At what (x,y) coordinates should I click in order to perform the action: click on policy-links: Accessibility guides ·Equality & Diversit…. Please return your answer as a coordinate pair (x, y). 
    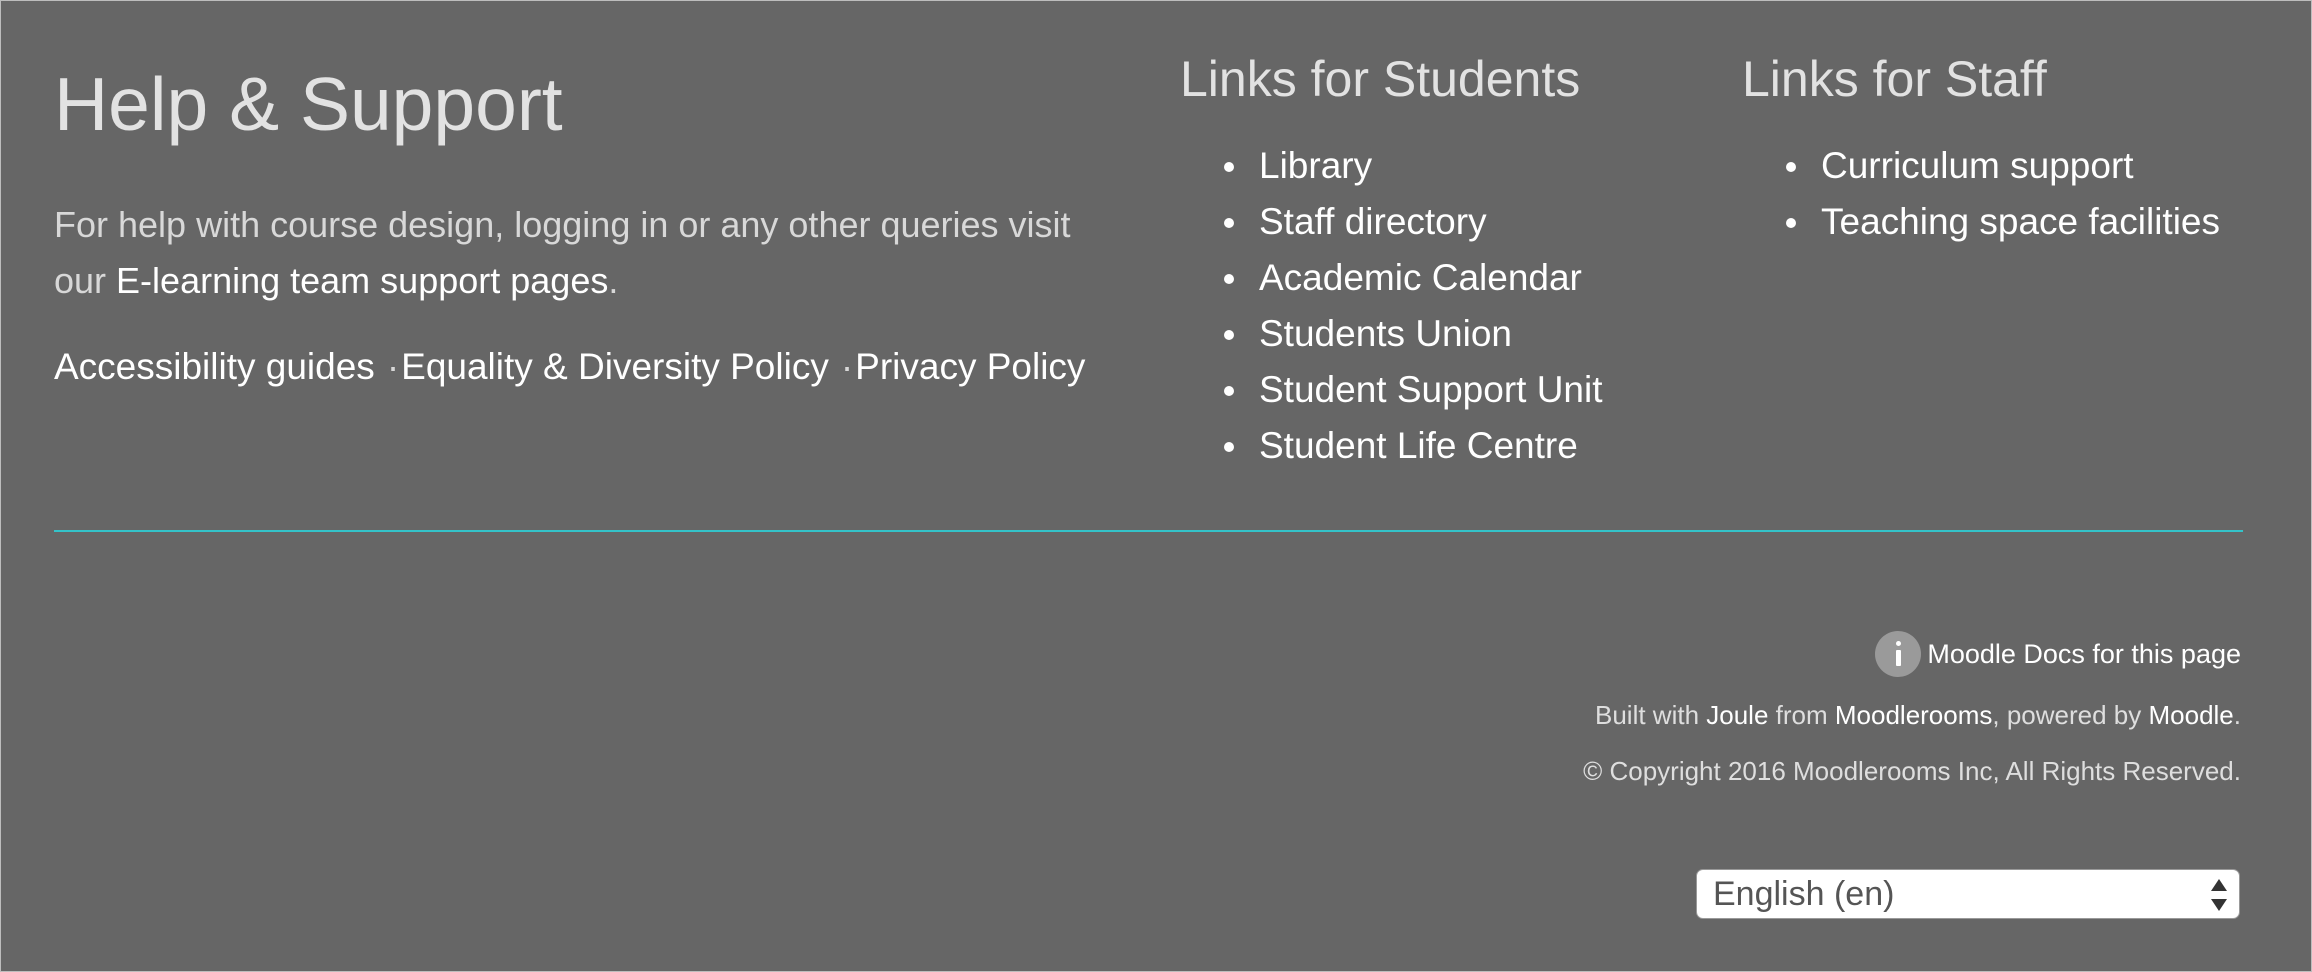
    Looking at the image, I should click on (569, 367).